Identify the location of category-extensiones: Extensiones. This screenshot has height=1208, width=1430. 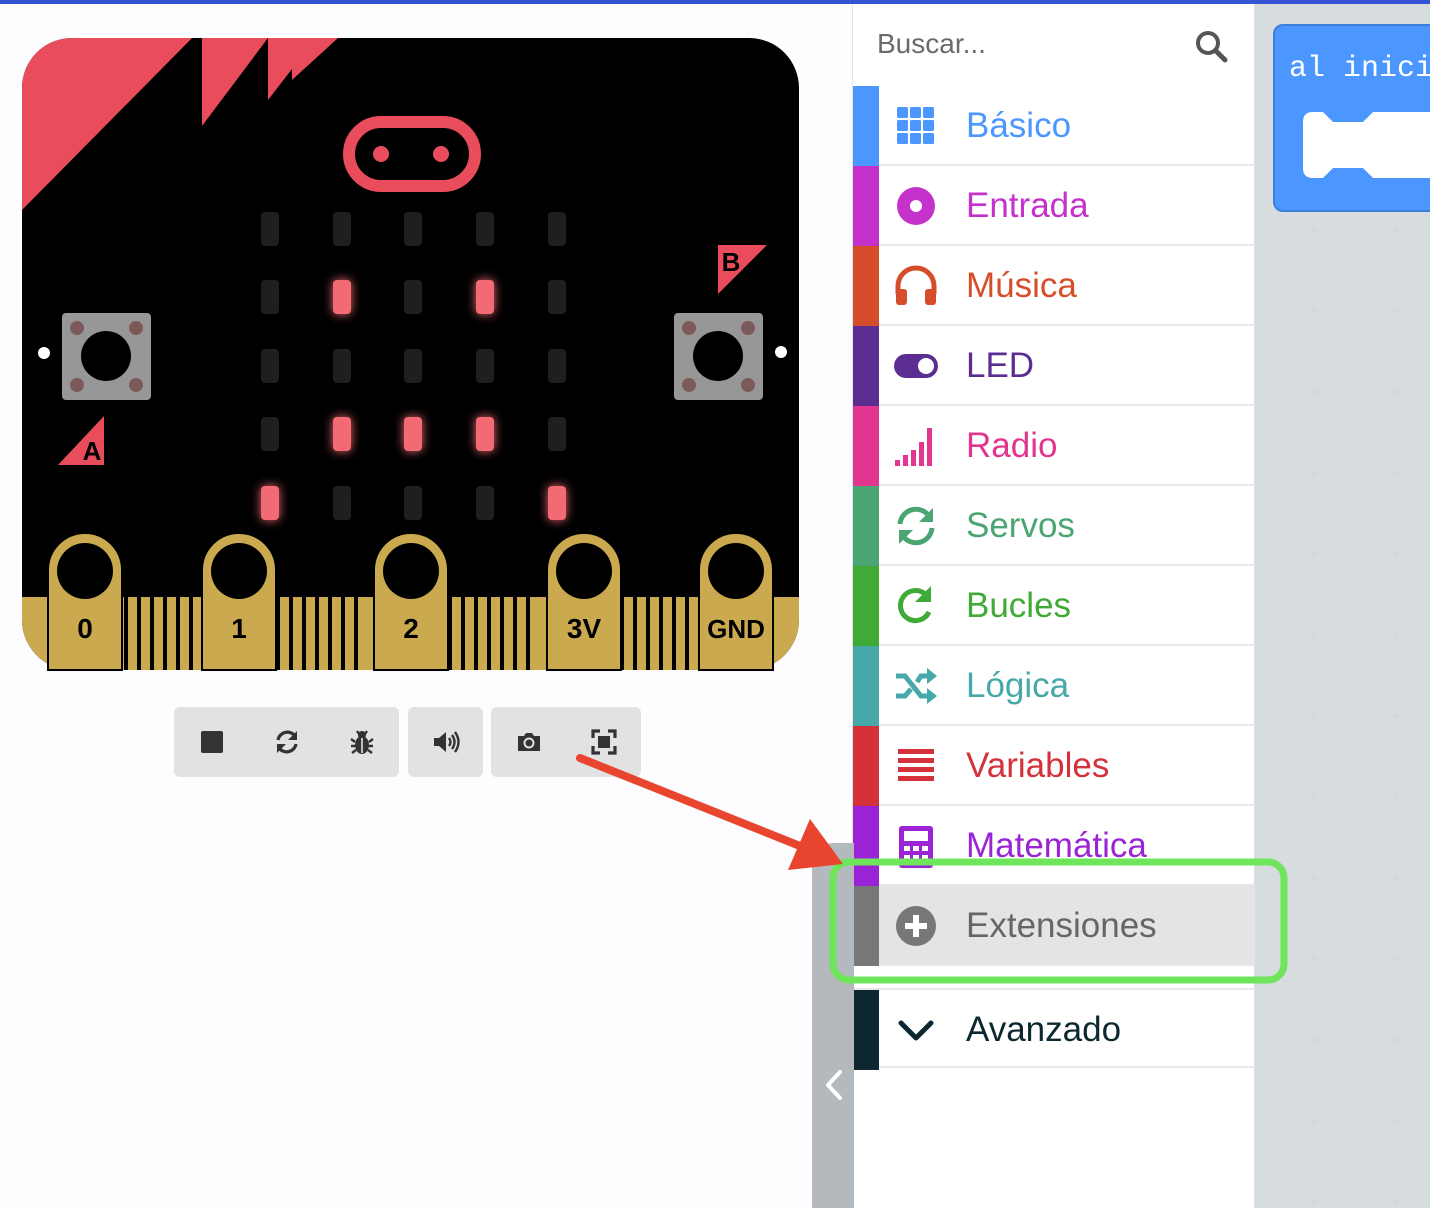
(1054, 926).